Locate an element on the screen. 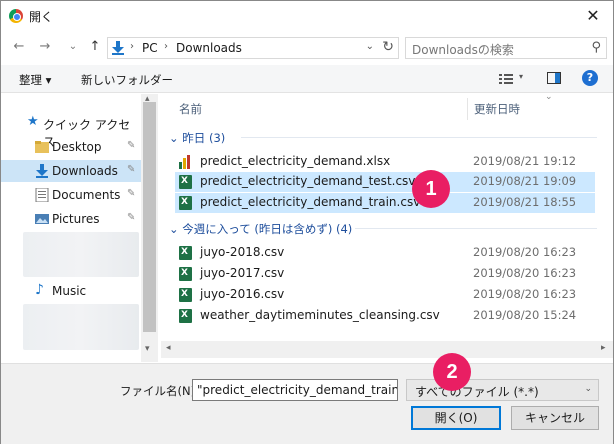 This screenshot has width=614, height=444. sidebar-item-quick-access: ★ クイック アクセス is located at coordinates (71, 130).